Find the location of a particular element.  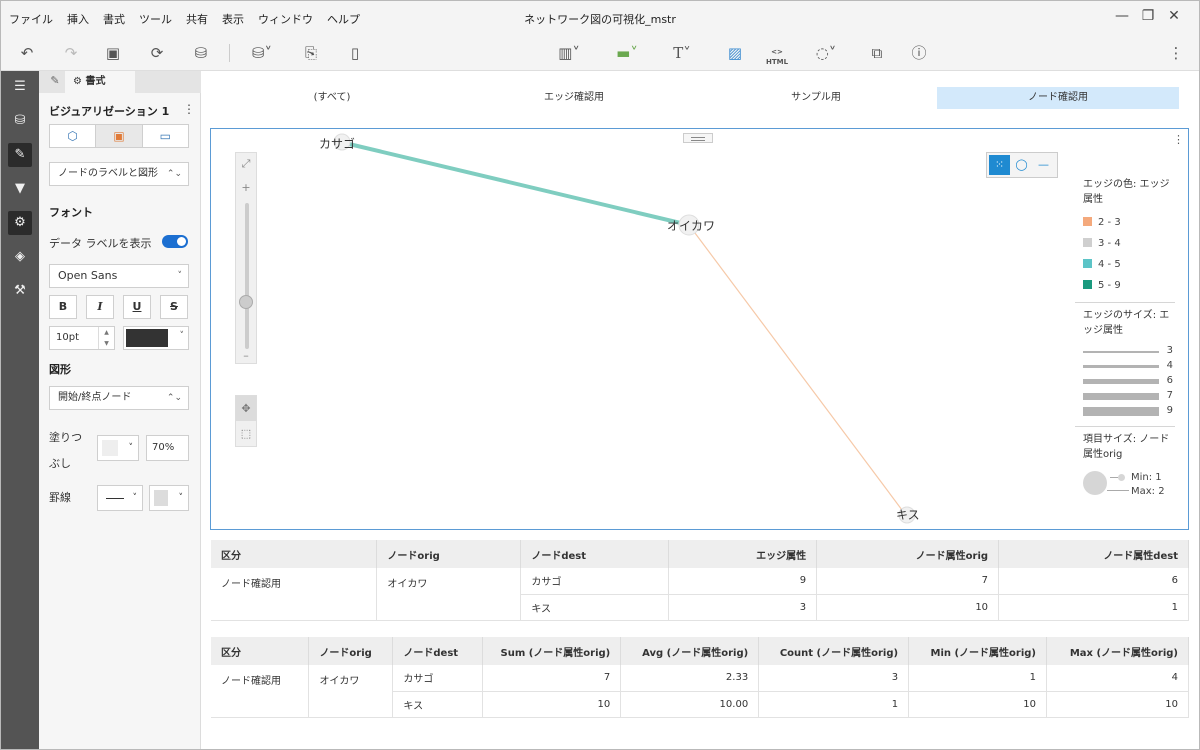

col-header: ノード属性dest is located at coordinates (1093, 554).